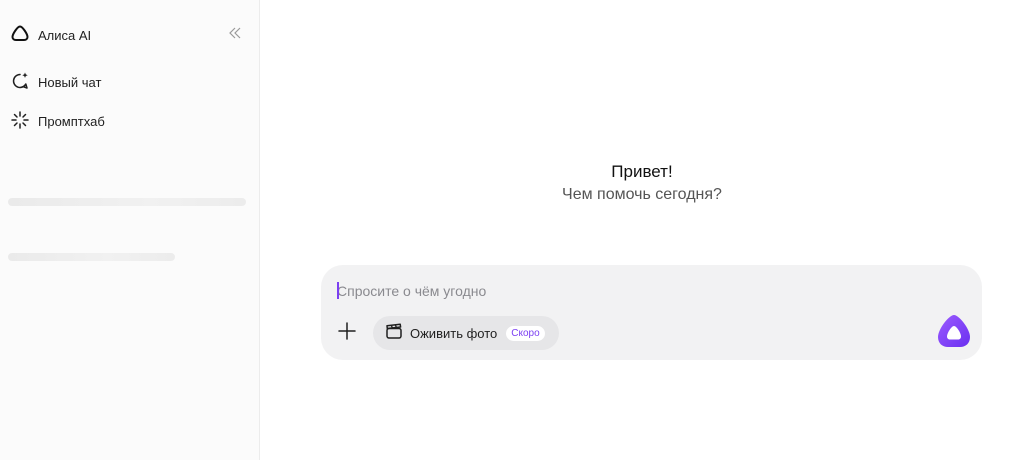 The height and width of the screenshot is (460, 1024). Describe the element at coordinates (642, 194) in the screenshot. I see `greeting-subtitle: Чем помочь сегодня?` at that location.